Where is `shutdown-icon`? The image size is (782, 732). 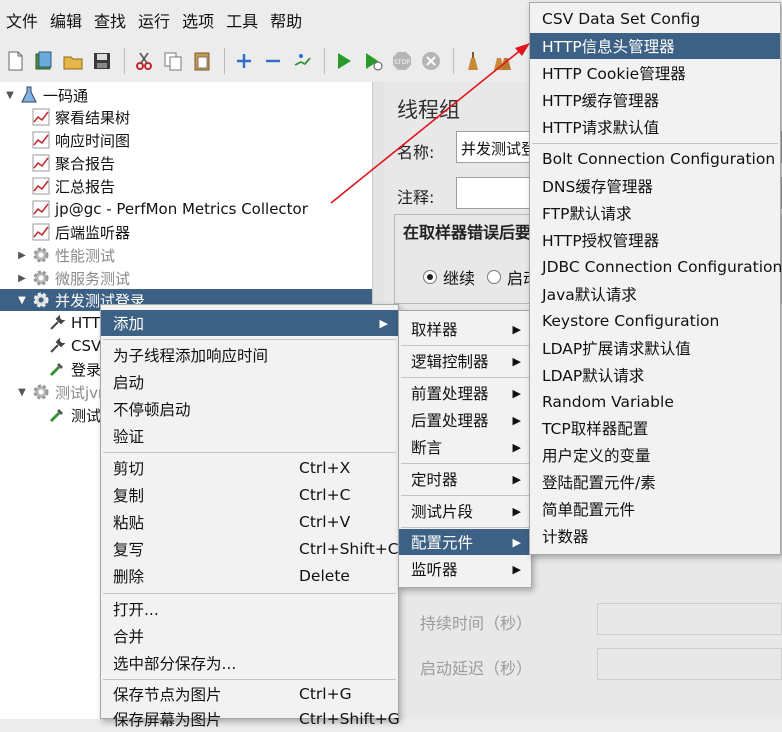 shutdown-icon is located at coordinates (431, 61).